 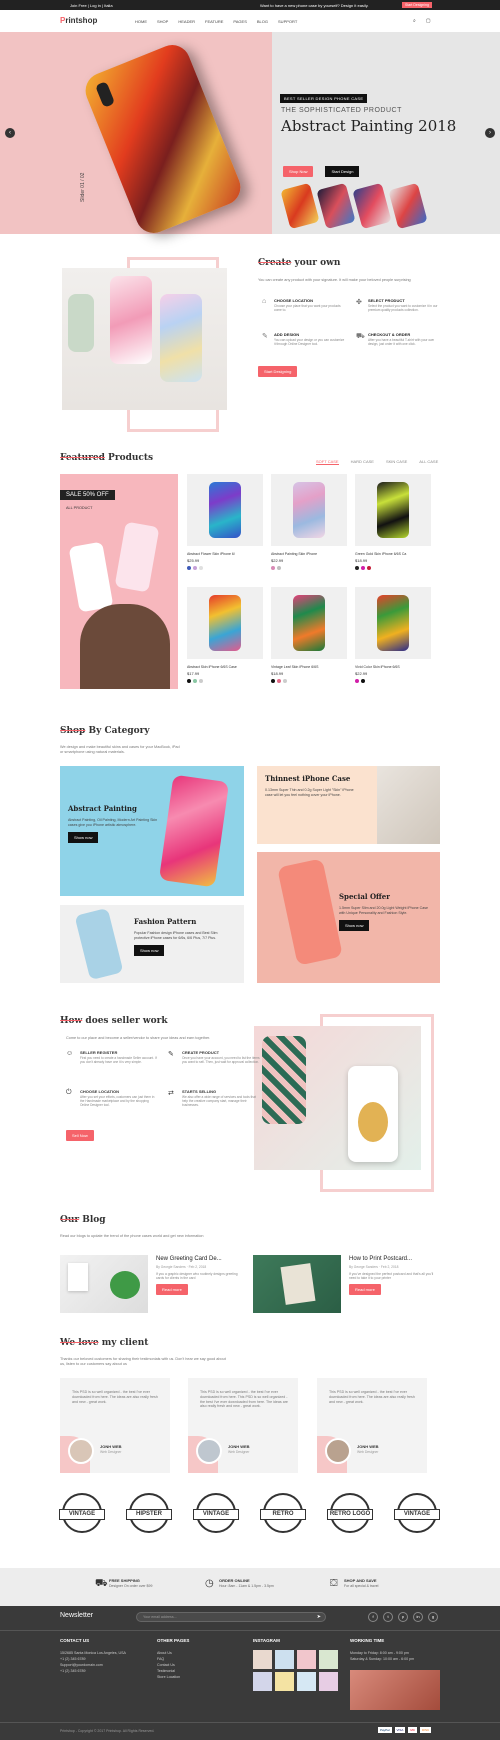 I want to click on hero-thumbnails, so click(x=354, y=206).